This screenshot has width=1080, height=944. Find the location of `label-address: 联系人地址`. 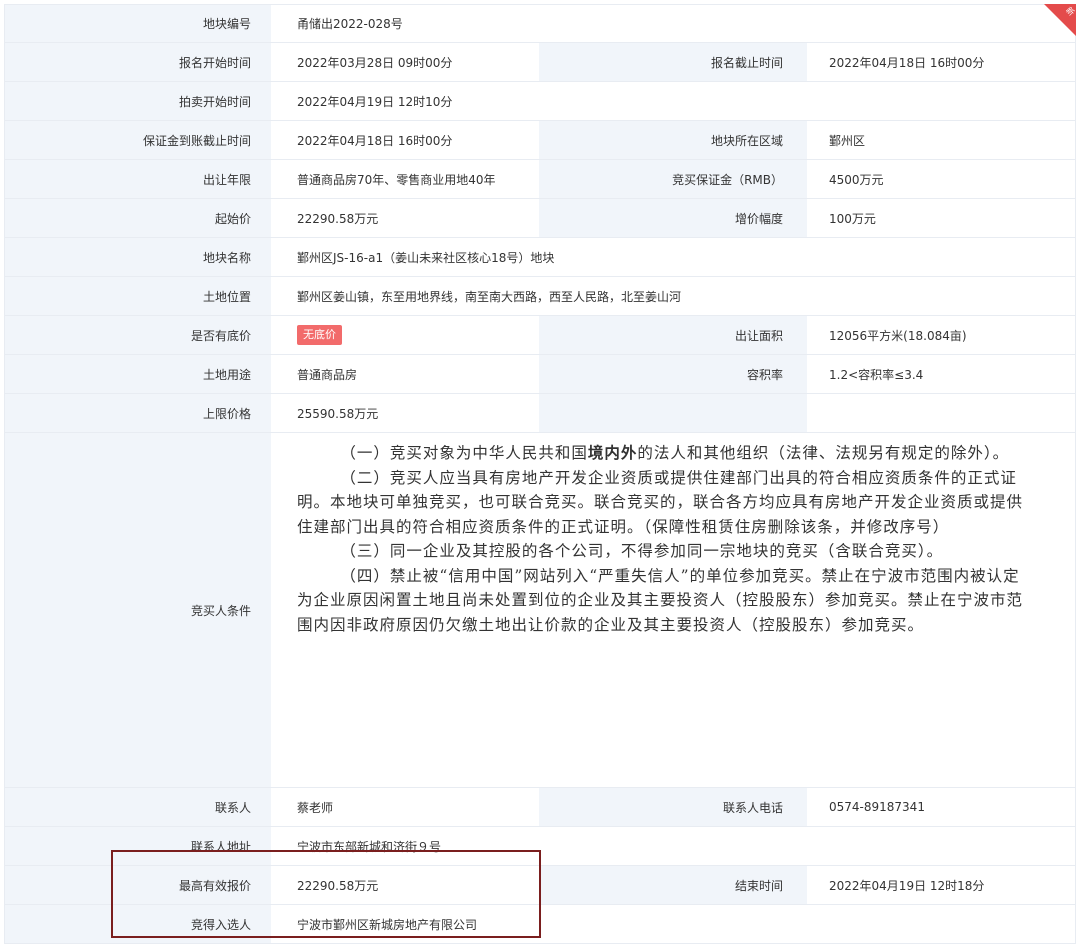

label-address: 联系人地址 is located at coordinates (138, 846).